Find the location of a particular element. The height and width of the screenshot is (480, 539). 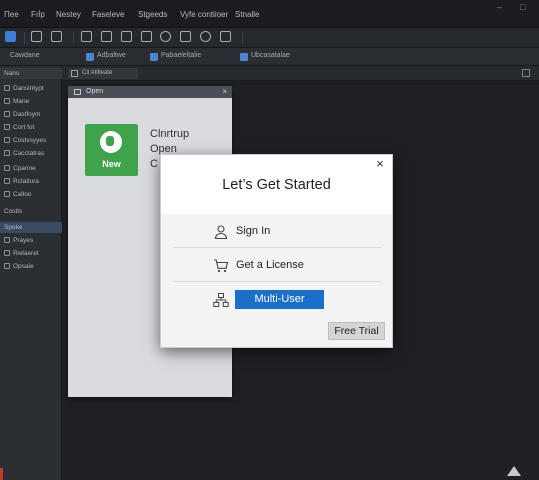

sidebar-item: Cpanne is located at coordinates (20, 168).